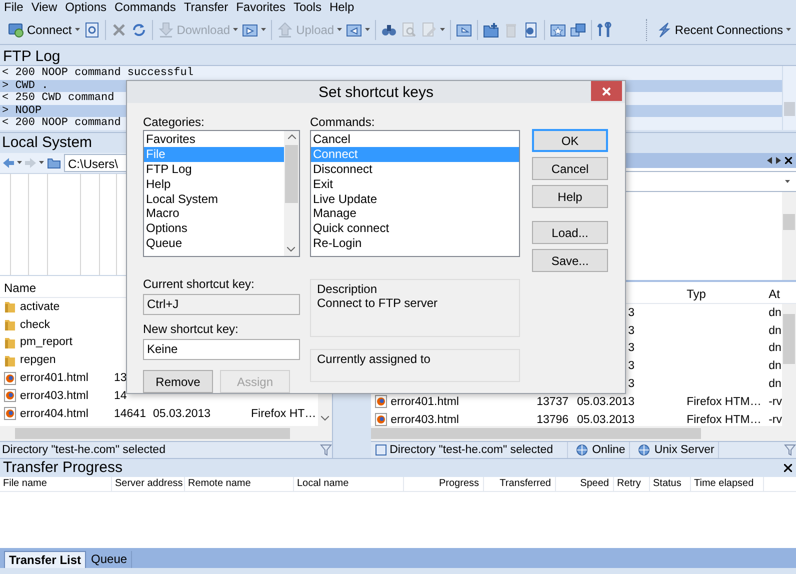 Image resolution: width=796 pixels, height=574 pixels. I want to click on file-name: error403.html, so click(424, 420).